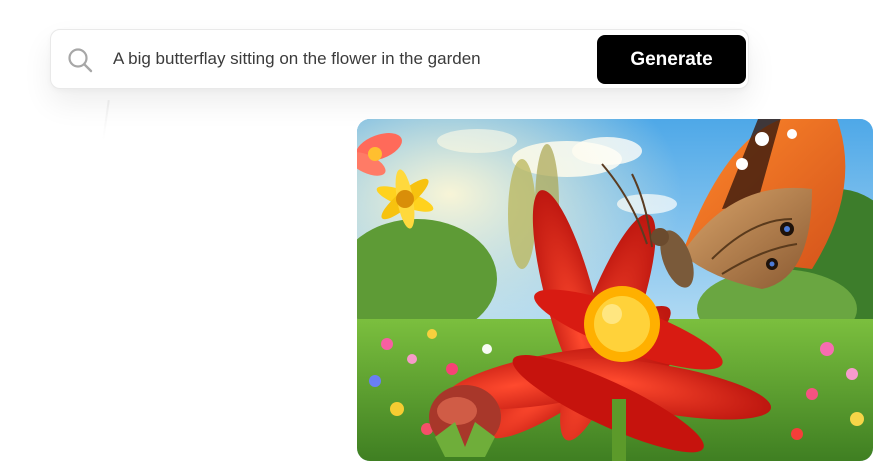  I want to click on generate-button: Generate, so click(671, 59).